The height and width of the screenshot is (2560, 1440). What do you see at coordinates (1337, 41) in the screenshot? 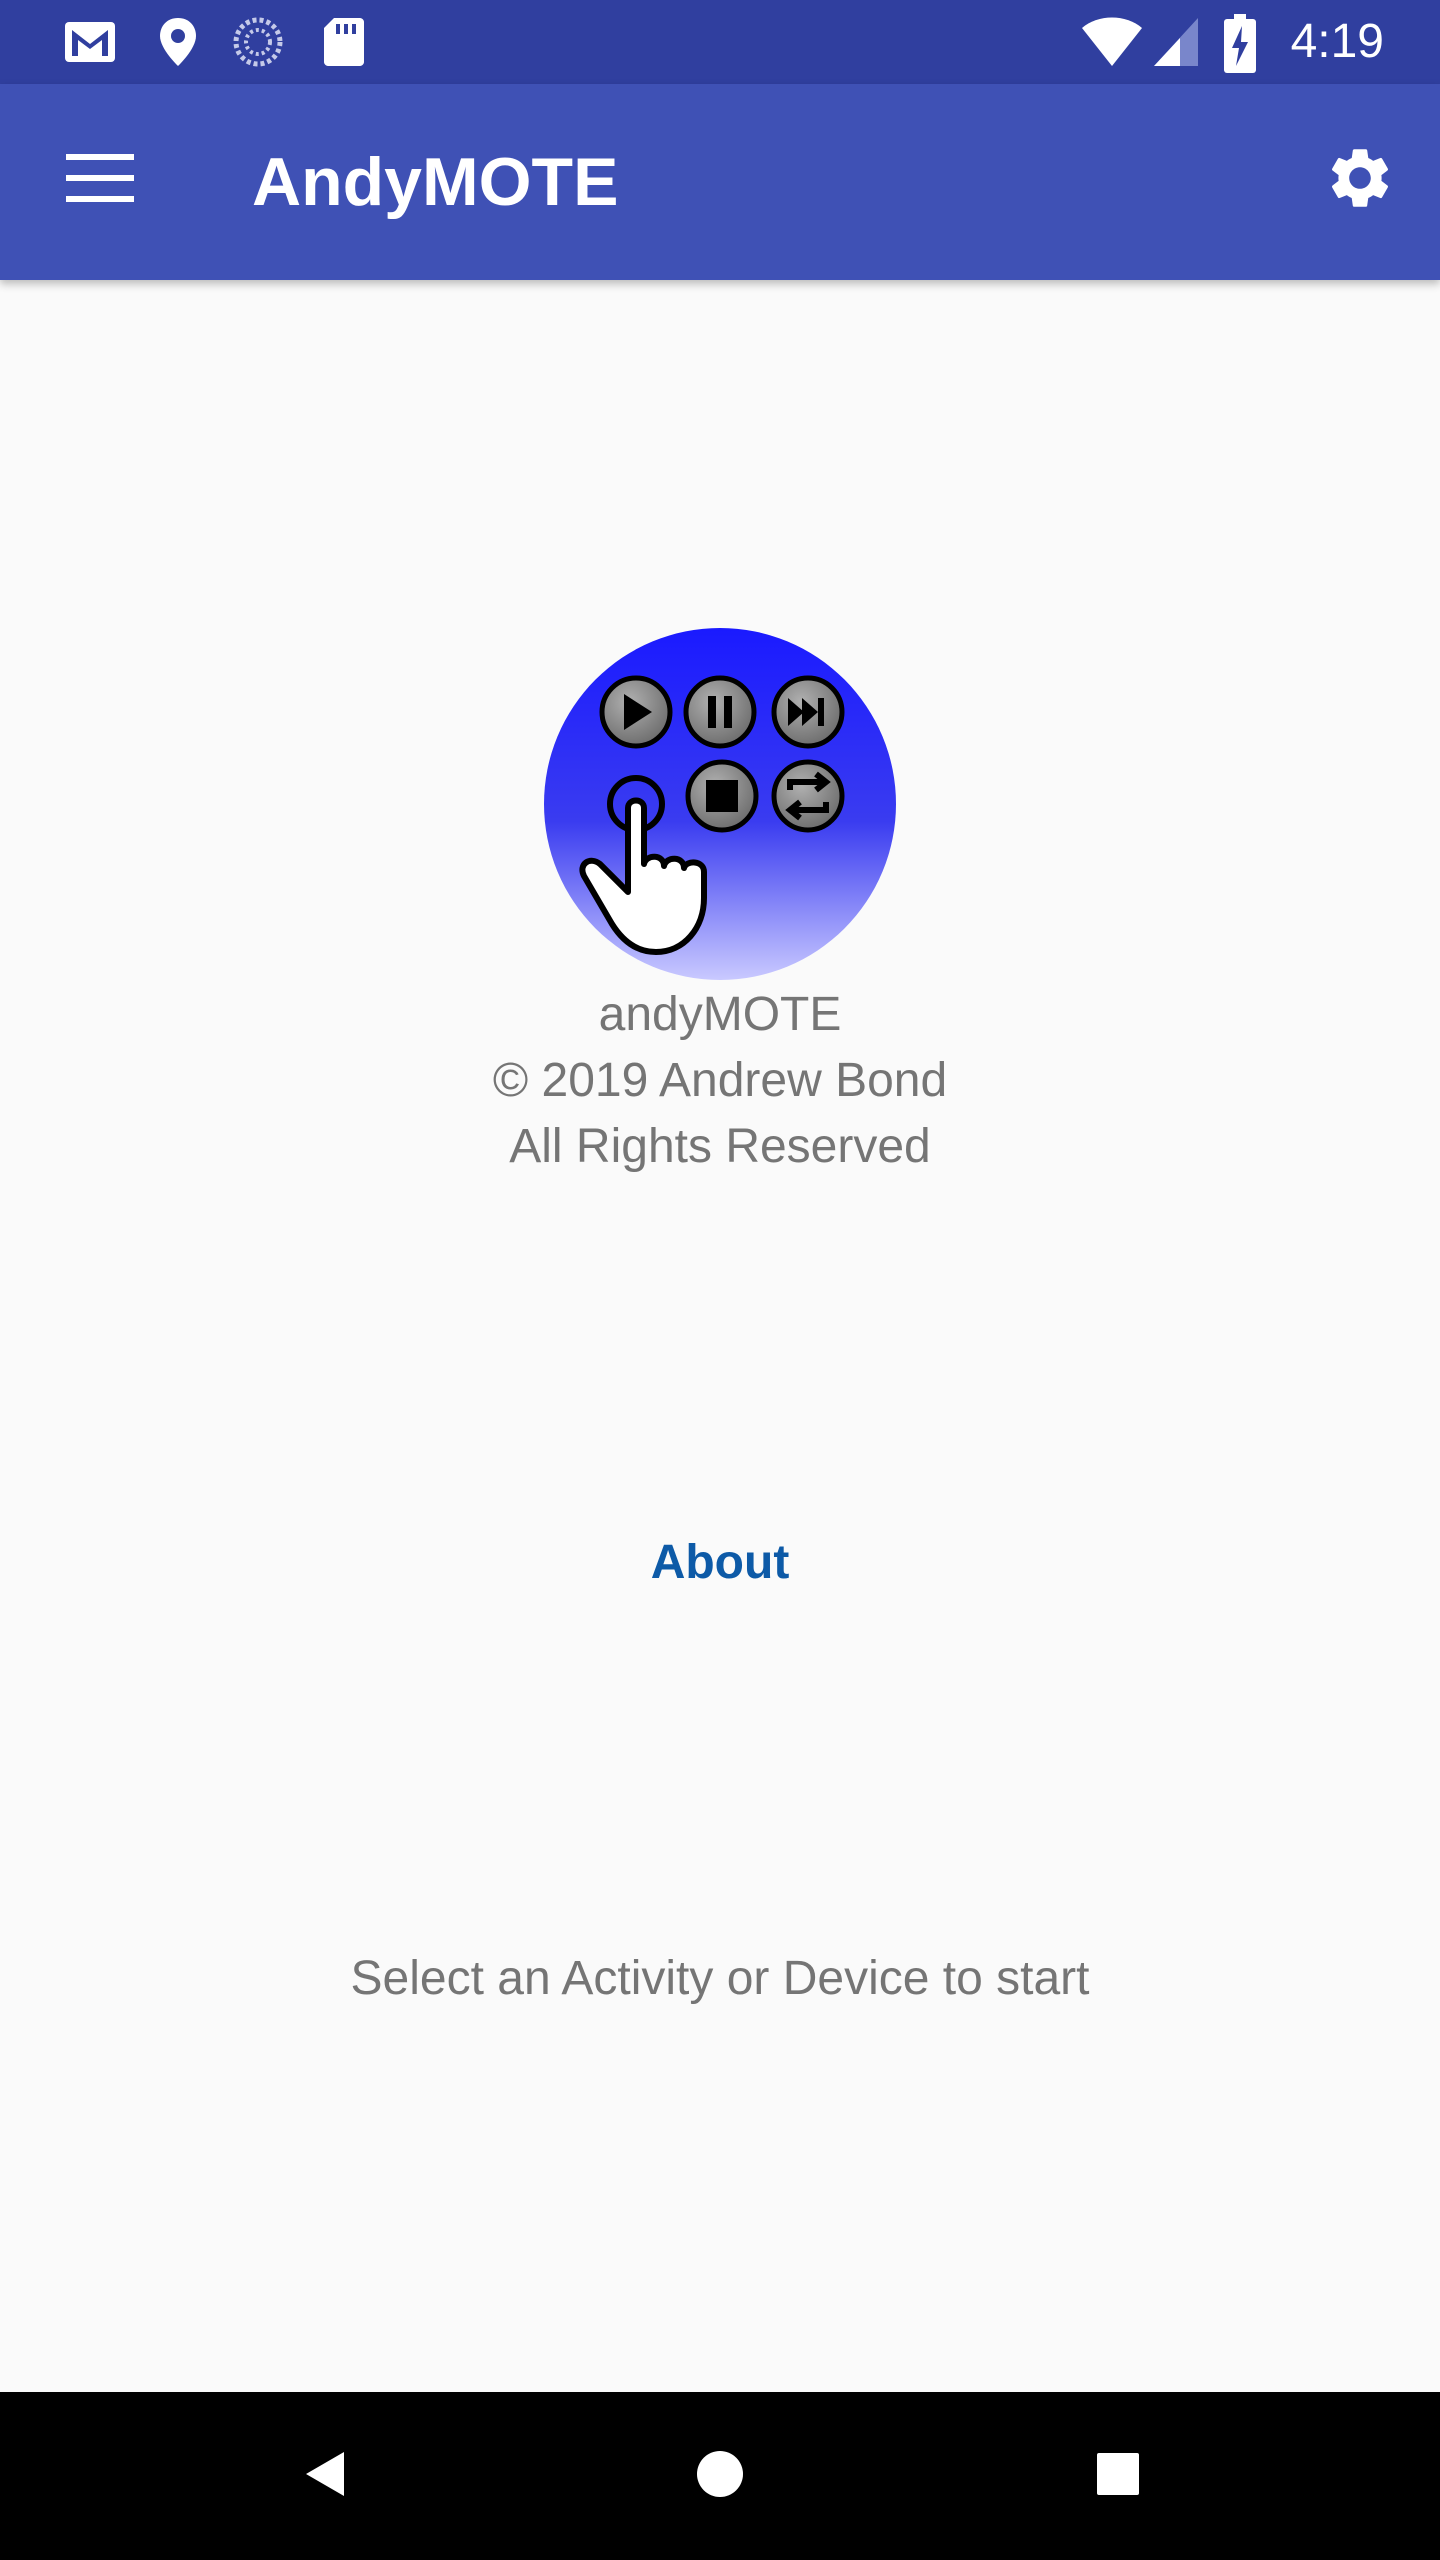
I see `status-time: 4:19` at bounding box center [1337, 41].